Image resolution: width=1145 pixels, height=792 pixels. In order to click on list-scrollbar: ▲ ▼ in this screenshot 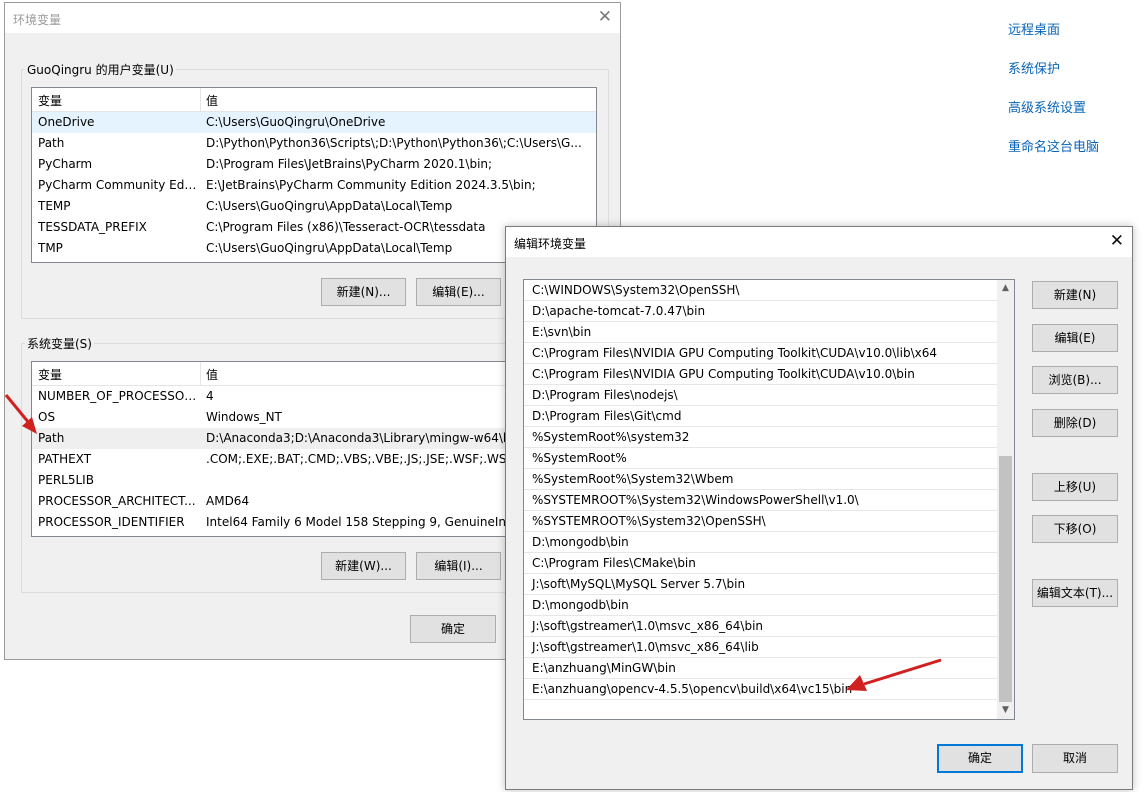, I will do `click(1005, 499)`.